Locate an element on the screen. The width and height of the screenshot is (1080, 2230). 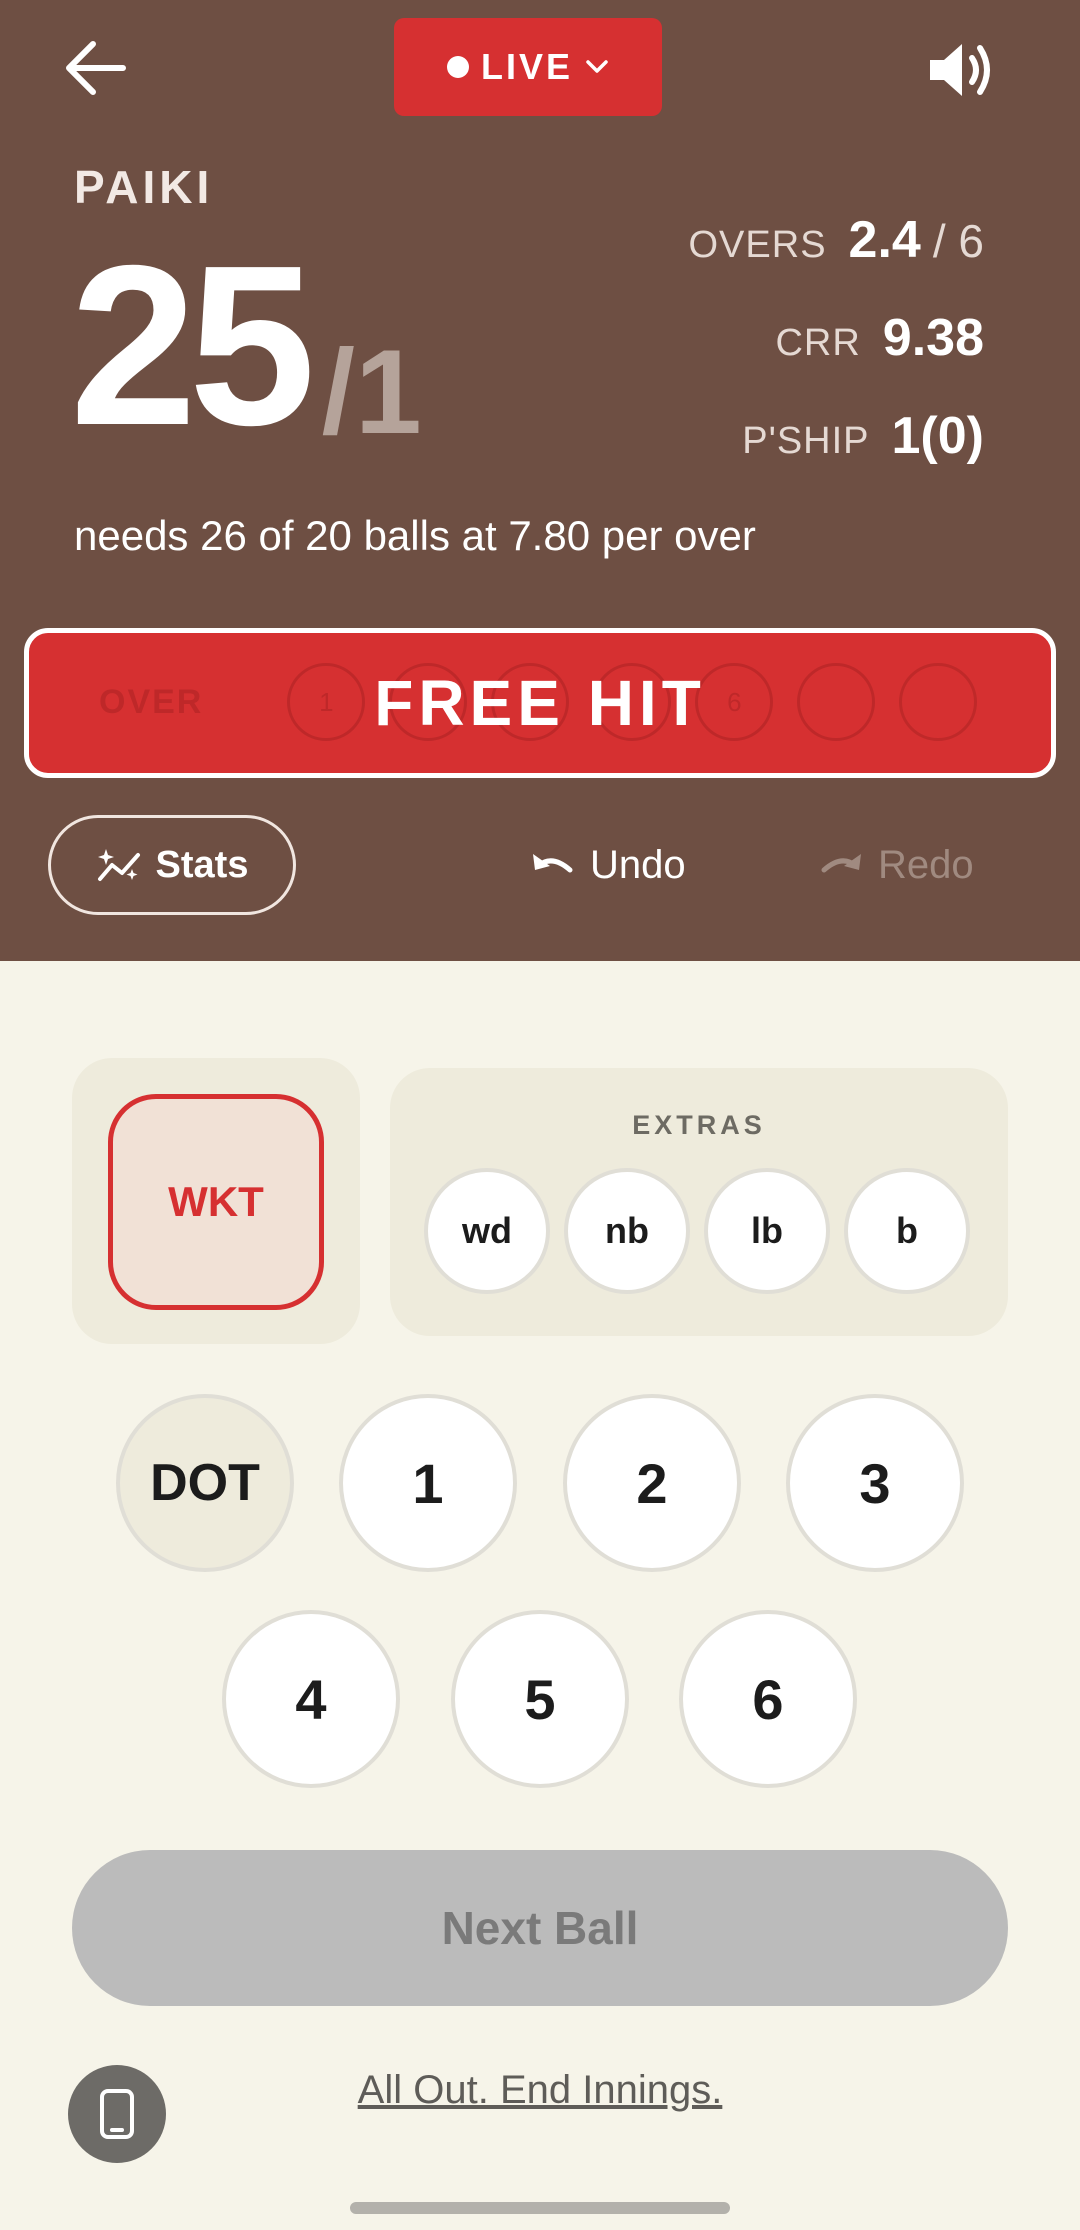
next-ball-button: Next Ball is located at coordinates (540, 1928).